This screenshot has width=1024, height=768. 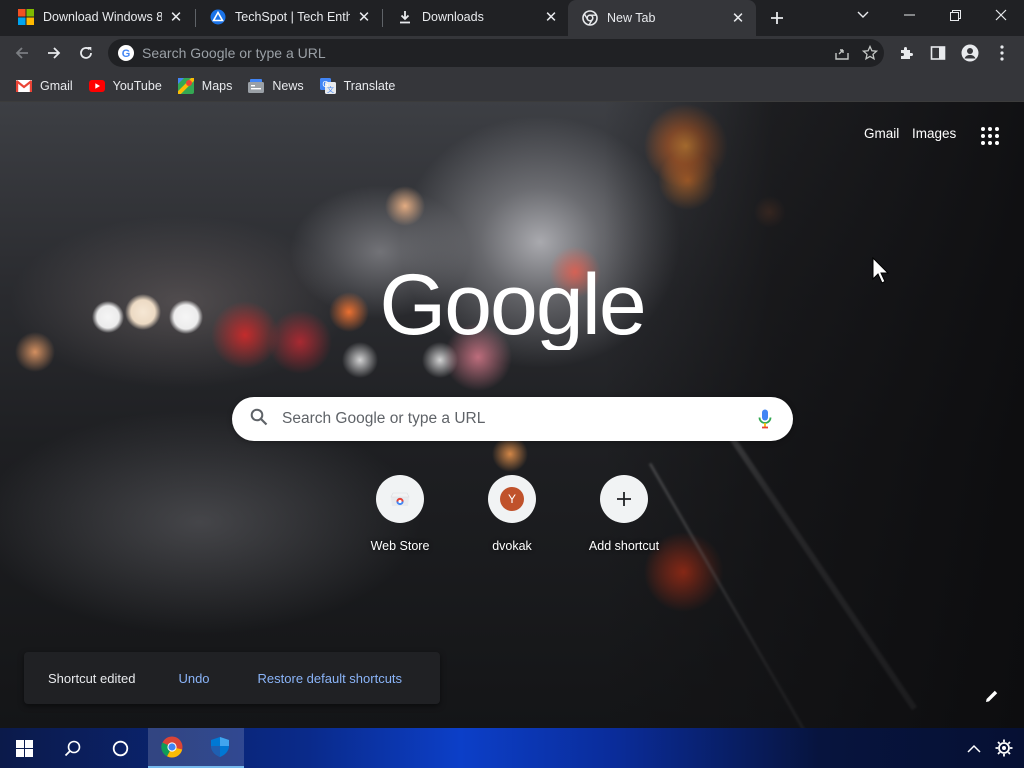 I want to click on download-icon, so click(x=405, y=17).